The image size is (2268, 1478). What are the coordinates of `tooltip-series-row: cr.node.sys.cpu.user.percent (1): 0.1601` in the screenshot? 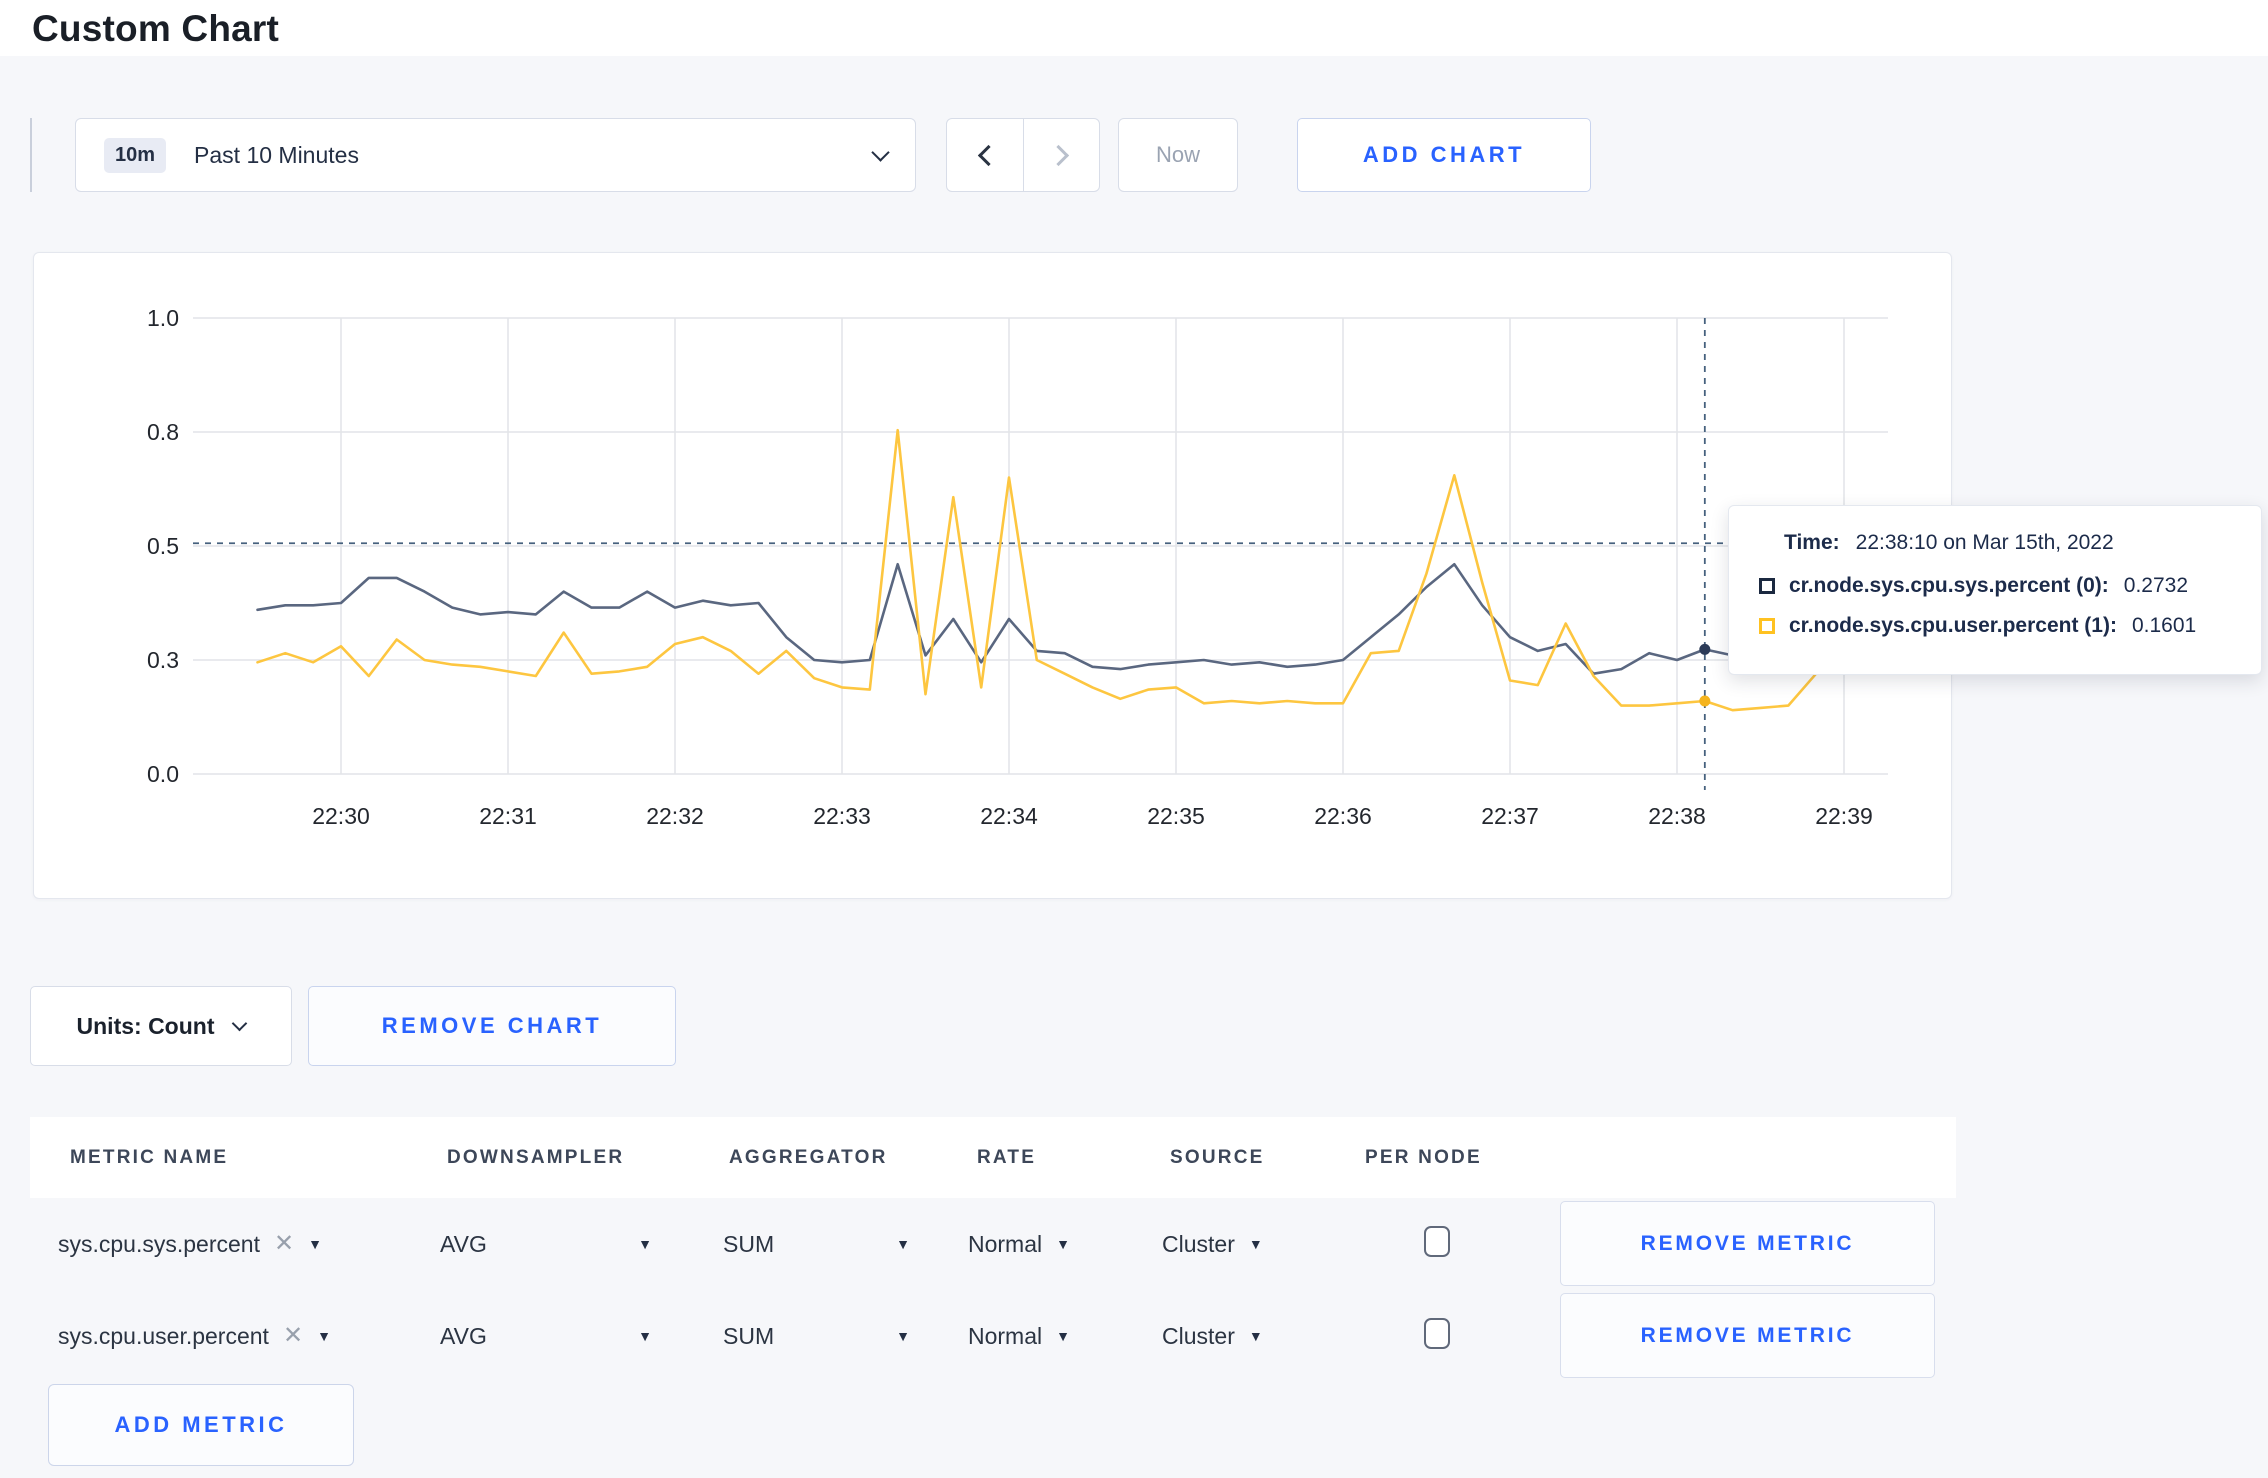 It's located at (2010, 626).